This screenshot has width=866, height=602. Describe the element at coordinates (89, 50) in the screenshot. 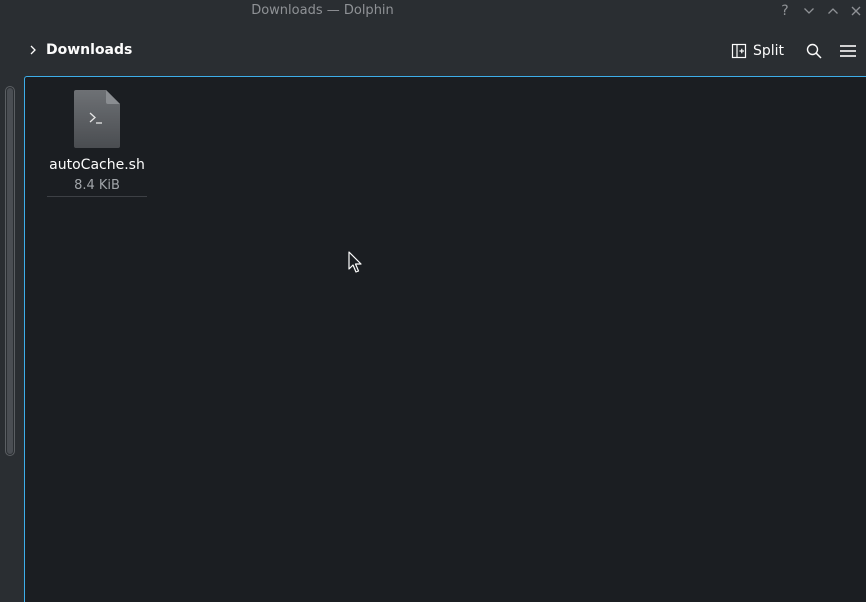

I see `breadcrumb-item-downloads: Downloads` at that location.